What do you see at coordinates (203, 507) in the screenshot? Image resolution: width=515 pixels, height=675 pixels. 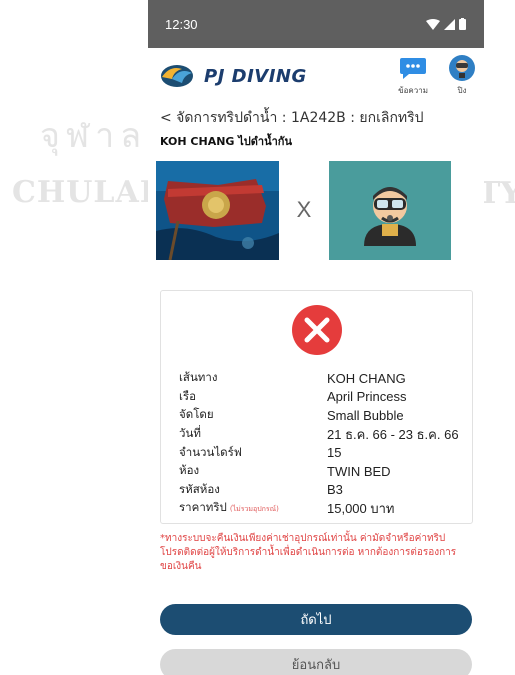 I see `price-label: ราคาทริป` at bounding box center [203, 507].